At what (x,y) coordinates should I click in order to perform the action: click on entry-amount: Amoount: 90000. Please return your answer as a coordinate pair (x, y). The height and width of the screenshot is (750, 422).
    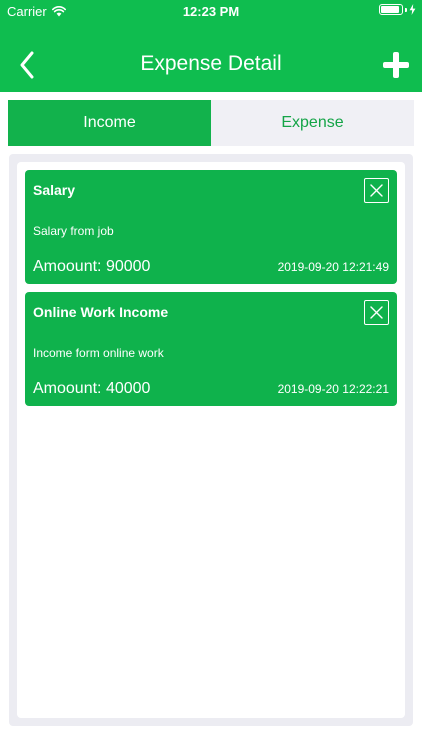
    Looking at the image, I should click on (91, 267).